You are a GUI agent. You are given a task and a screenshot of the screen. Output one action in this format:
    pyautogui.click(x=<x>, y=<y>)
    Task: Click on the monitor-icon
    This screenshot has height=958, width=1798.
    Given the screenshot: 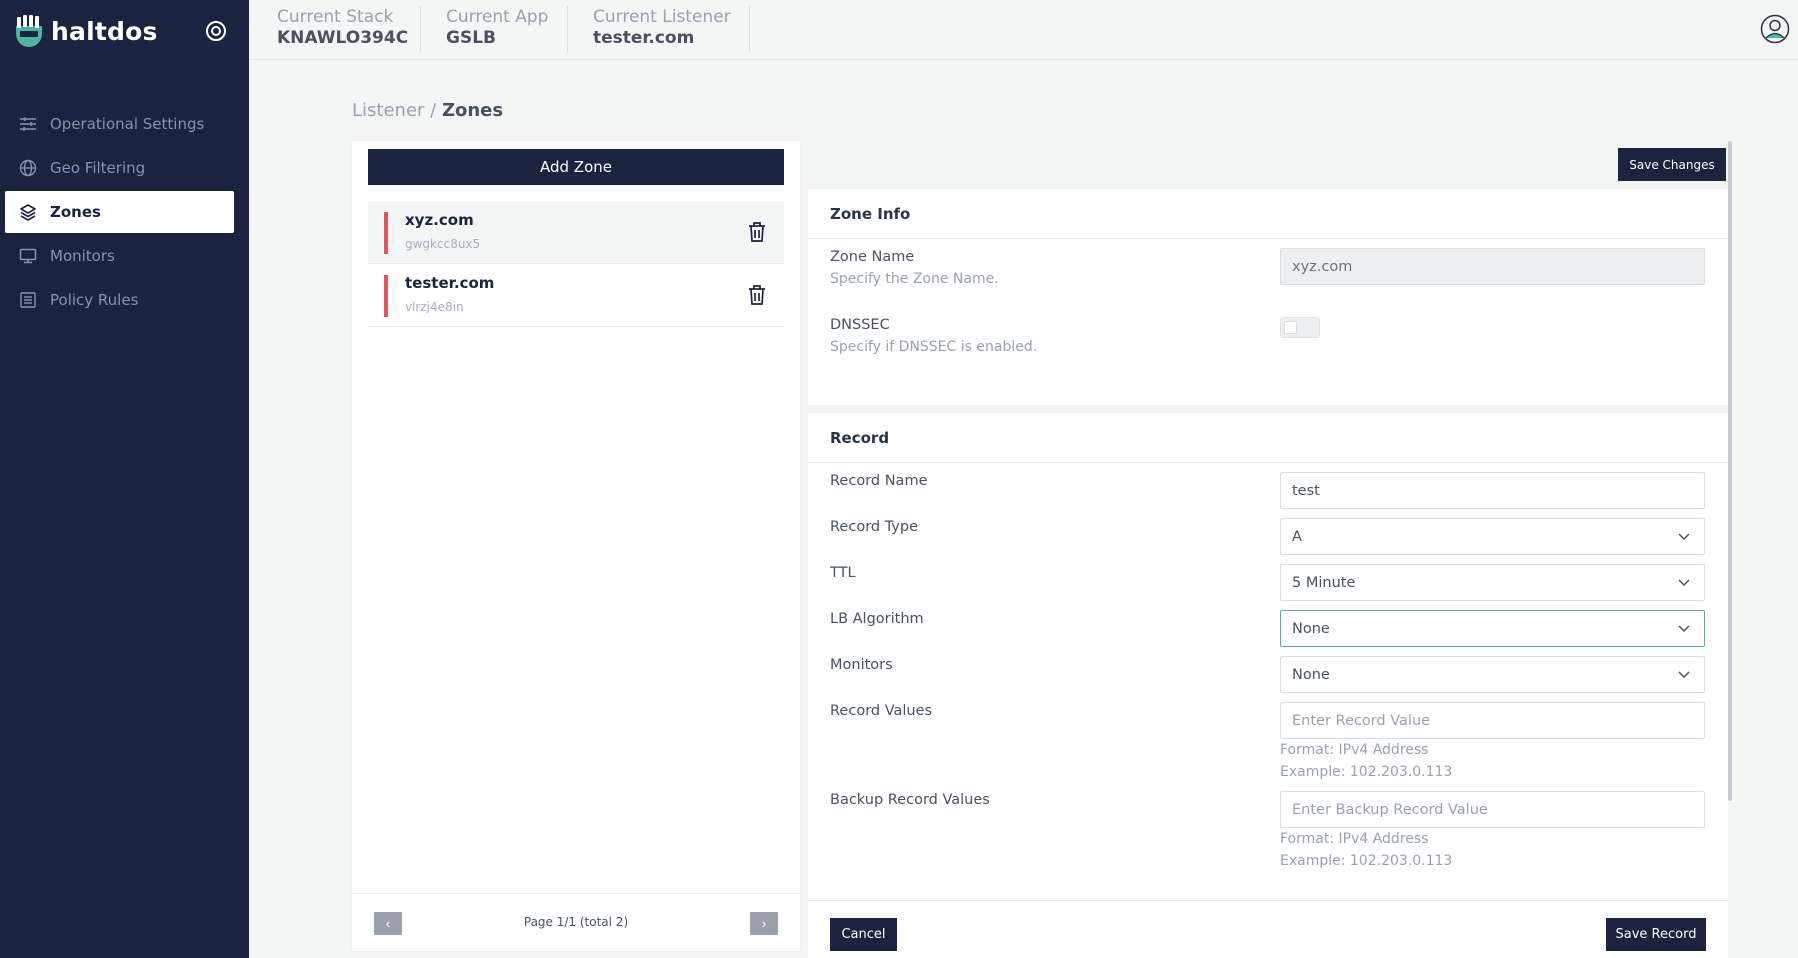 What is the action you would take?
    pyautogui.click(x=28, y=256)
    